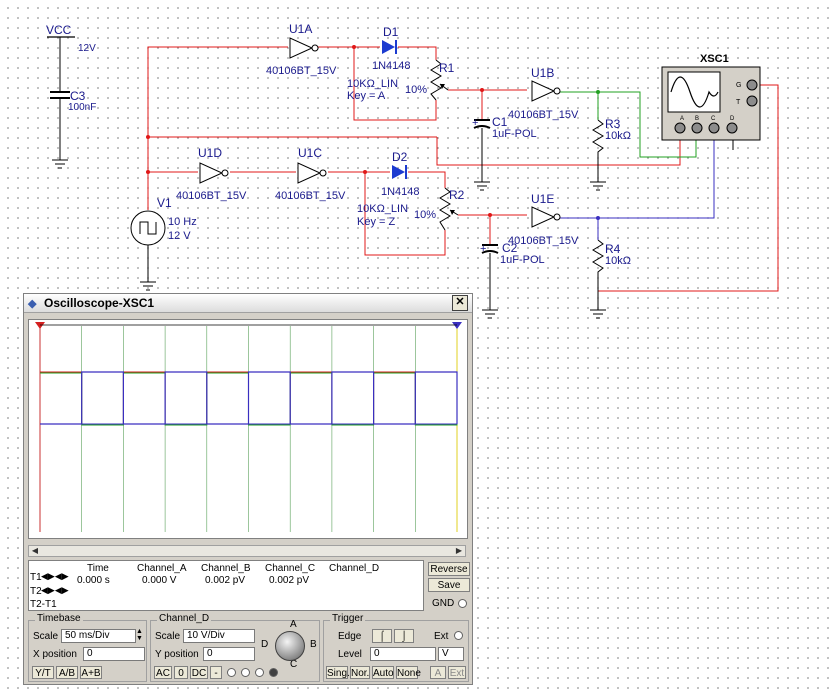 The image size is (837, 695). I want to click on timebase-title: Timebase, so click(59, 618).